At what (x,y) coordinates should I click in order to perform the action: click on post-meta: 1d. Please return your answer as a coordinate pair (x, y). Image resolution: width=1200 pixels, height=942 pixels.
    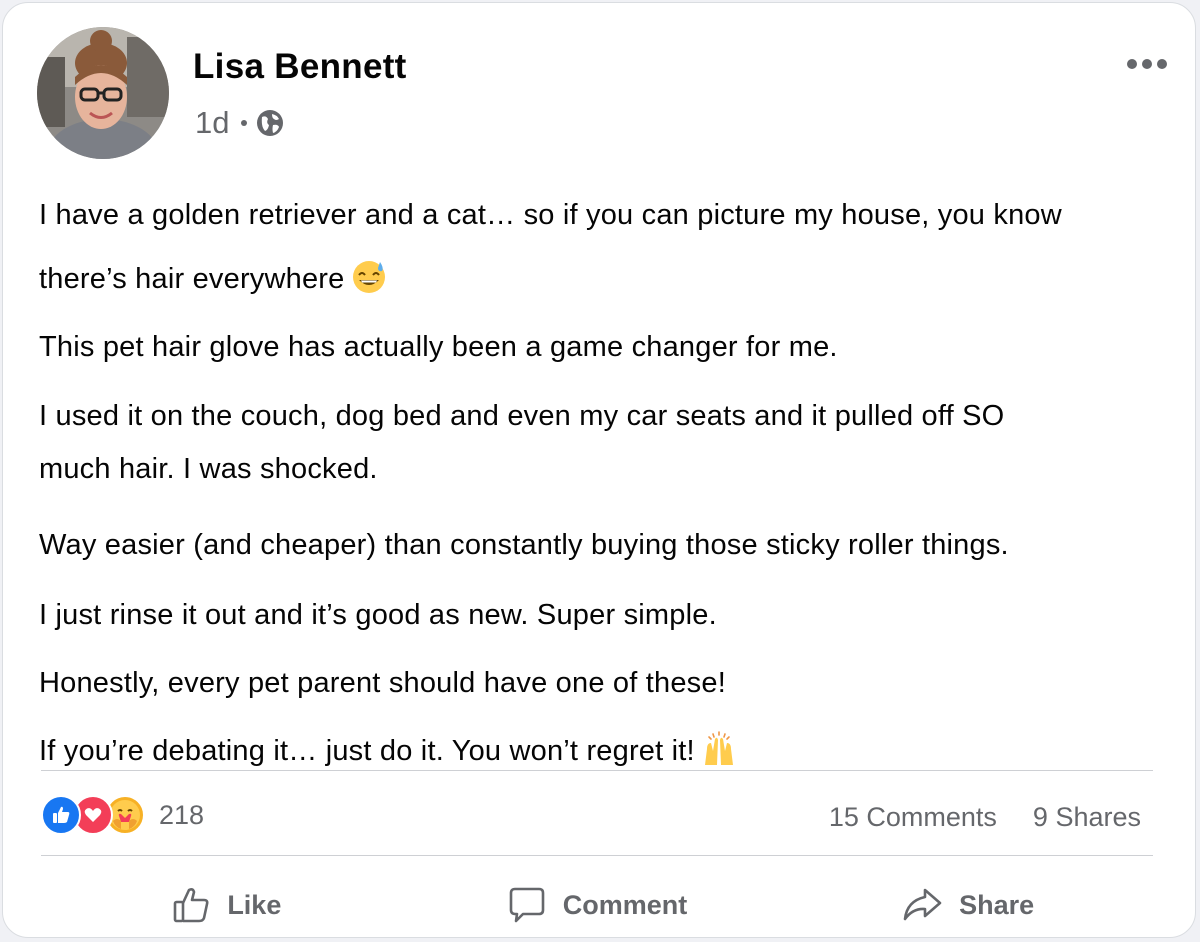
    Looking at the image, I should click on (239, 123).